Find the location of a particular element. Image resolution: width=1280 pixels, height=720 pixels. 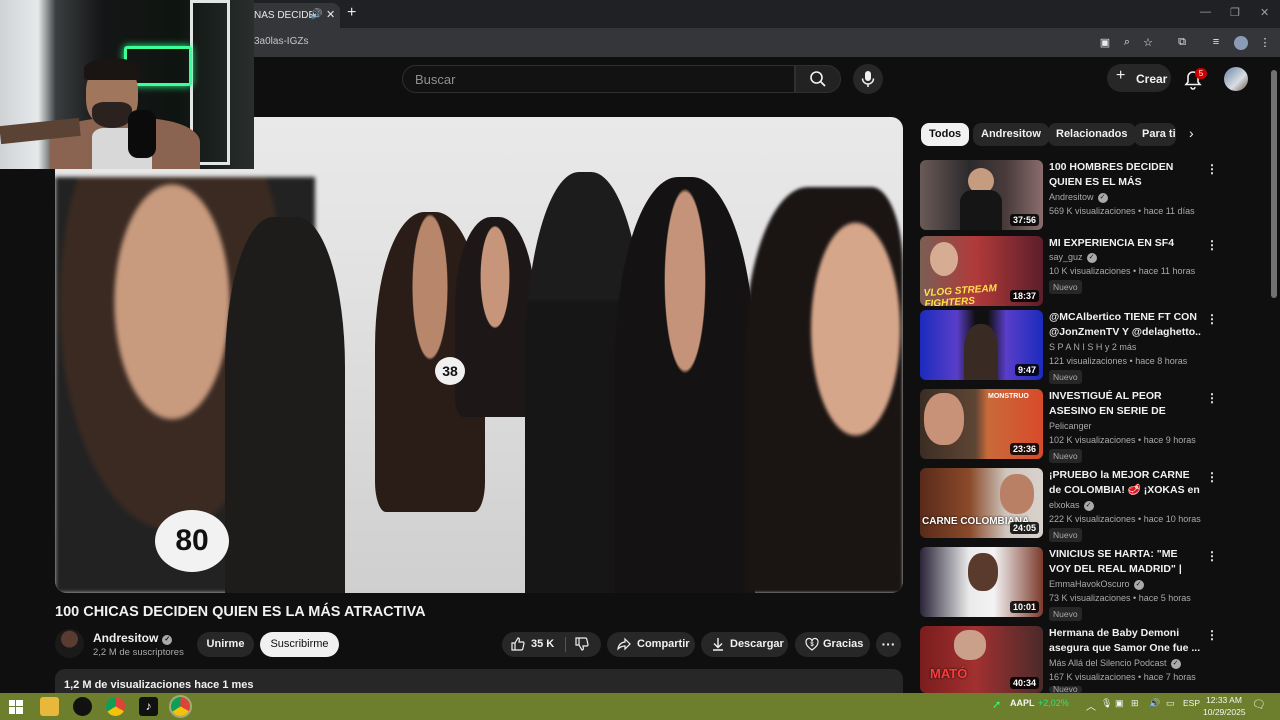

recommendation-channel: Andresitow ✓ is located at coordinates (1078, 197).